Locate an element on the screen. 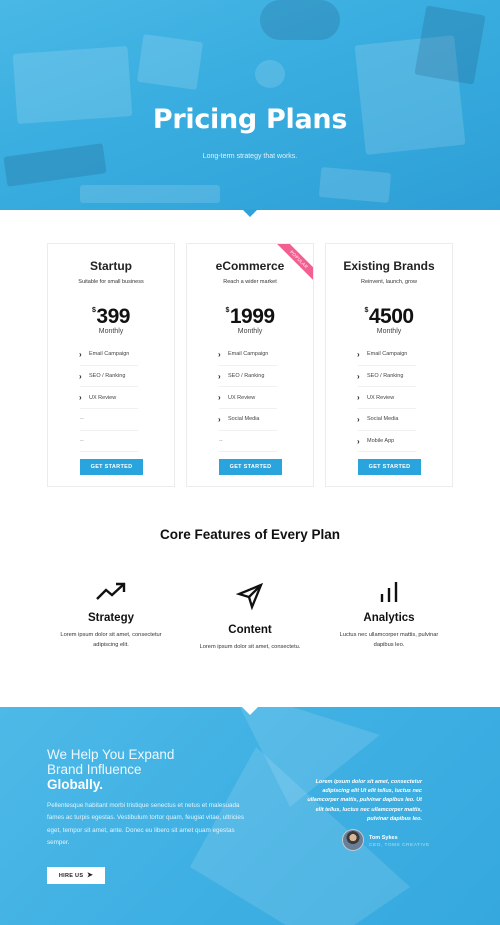  footer-pointer is located at coordinates (250, 711).